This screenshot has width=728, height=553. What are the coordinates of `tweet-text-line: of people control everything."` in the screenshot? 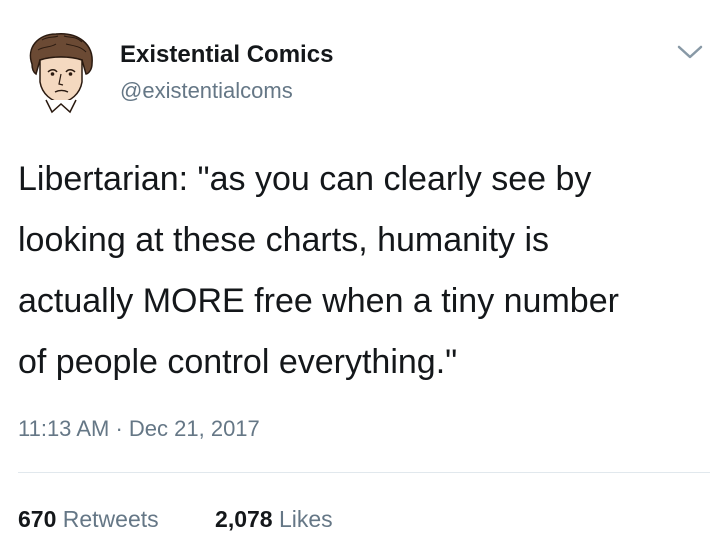 It's located at (238, 362).